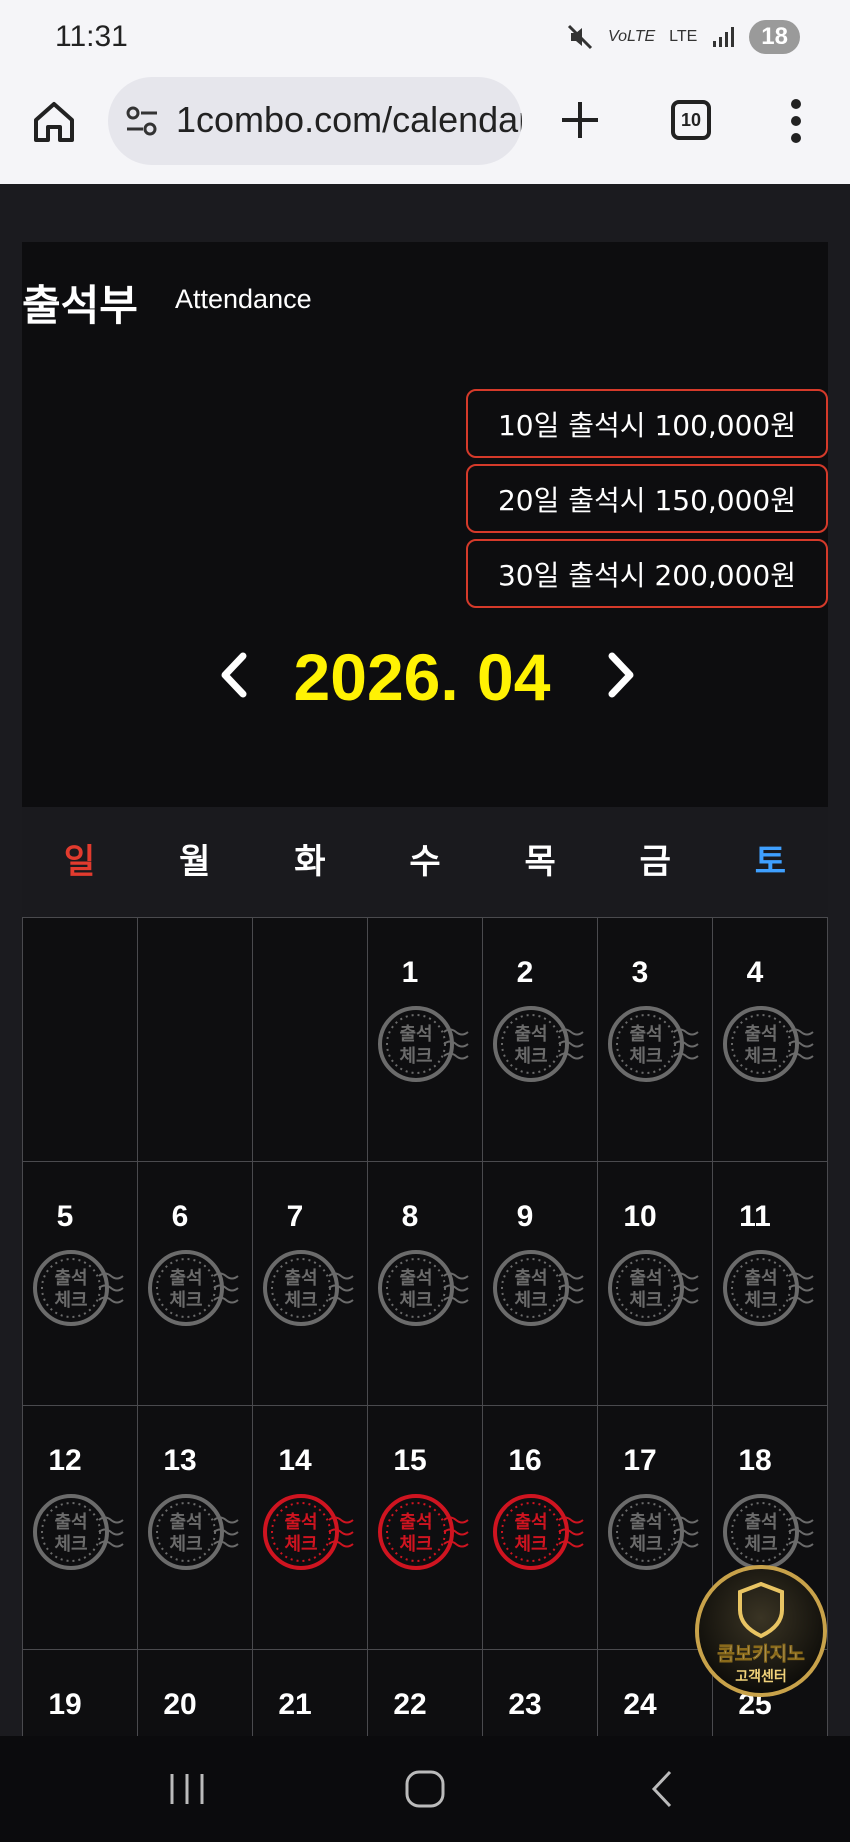  What do you see at coordinates (235, 675) in the screenshot?
I see `prev-month-icon` at bounding box center [235, 675].